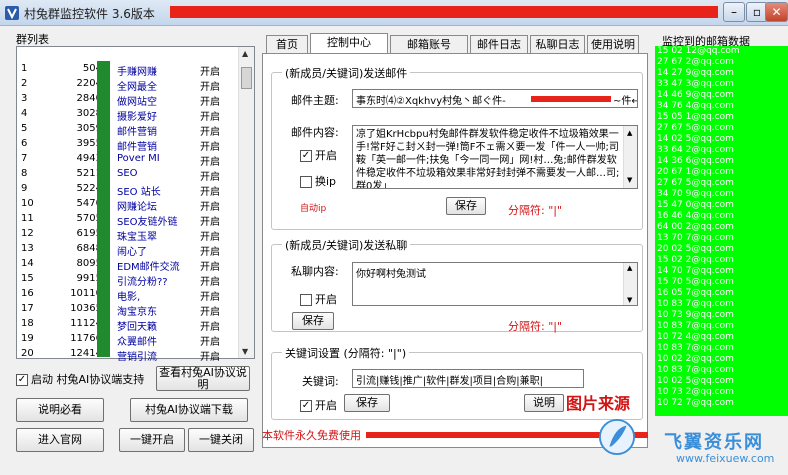 The height and width of the screenshot is (475, 788). What do you see at coordinates (128, 309) in the screenshot?
I see `group-list-row: 17 10365 淘宝京东 开启` at bounding box center [128, 309].